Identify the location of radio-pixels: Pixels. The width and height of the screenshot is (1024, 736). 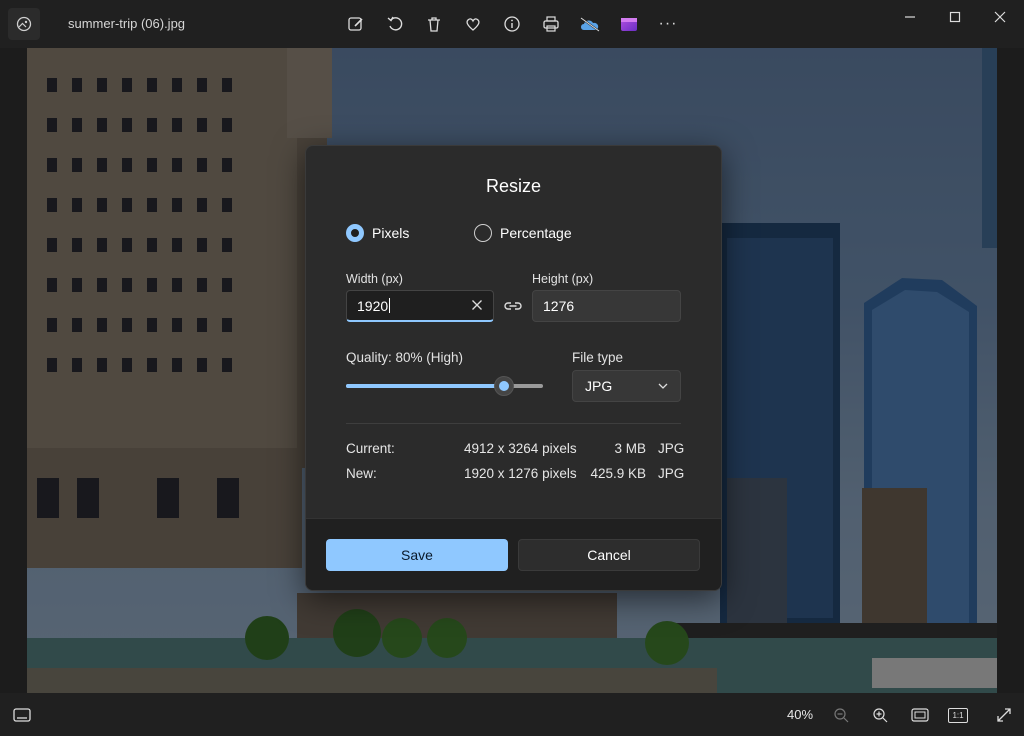
(377, 233).